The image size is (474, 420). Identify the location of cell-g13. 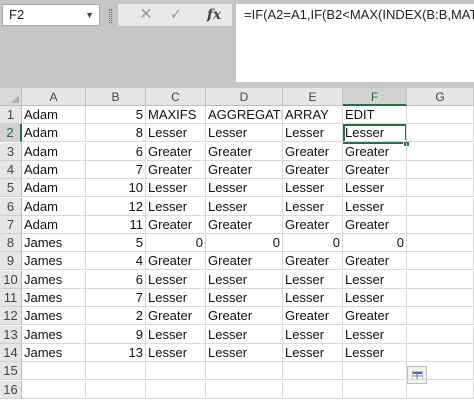
(440, 334).